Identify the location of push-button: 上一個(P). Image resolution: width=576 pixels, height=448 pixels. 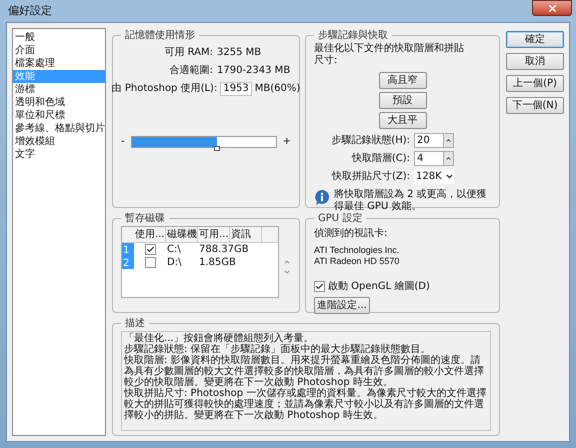
(535, 83).